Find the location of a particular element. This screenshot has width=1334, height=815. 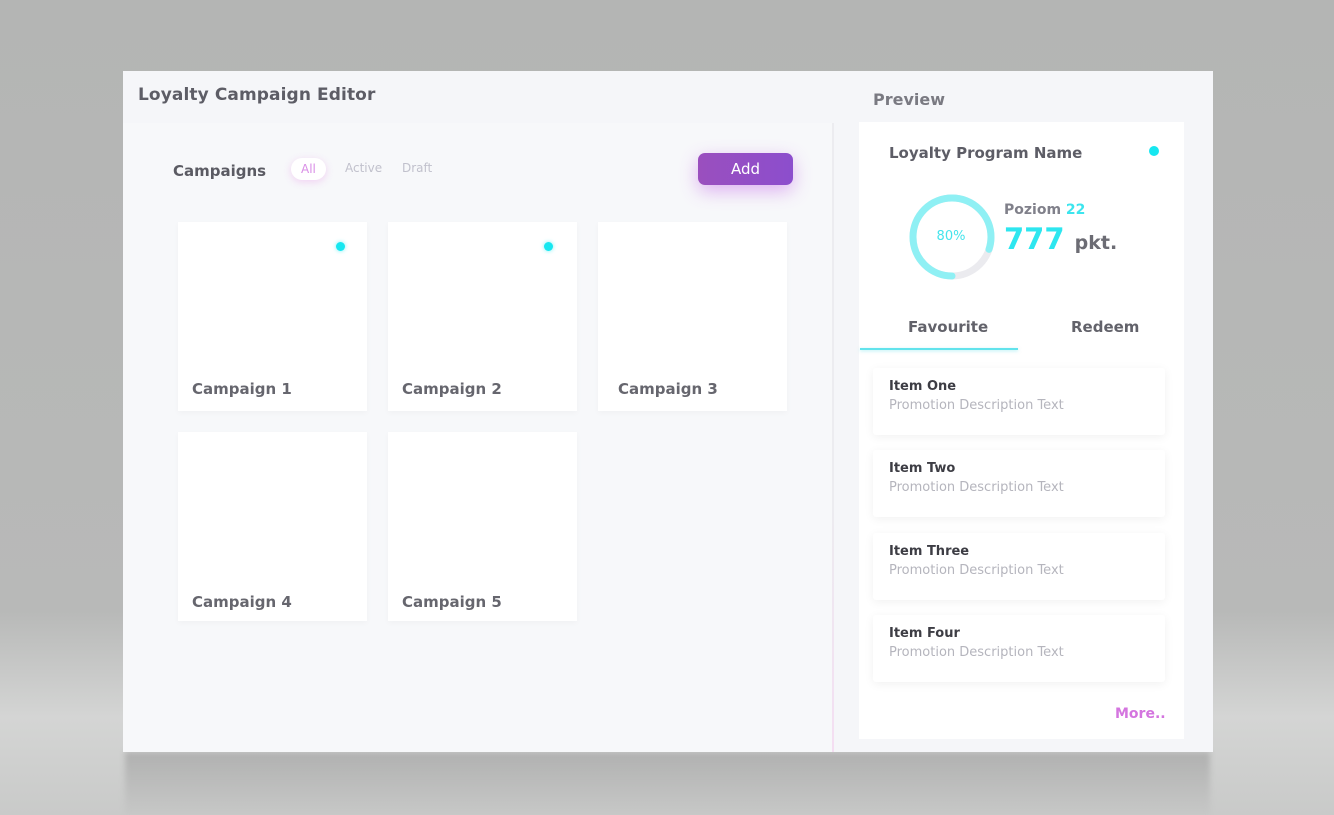

tab-redeem: Redeem is located at coordinates (1105, 327).